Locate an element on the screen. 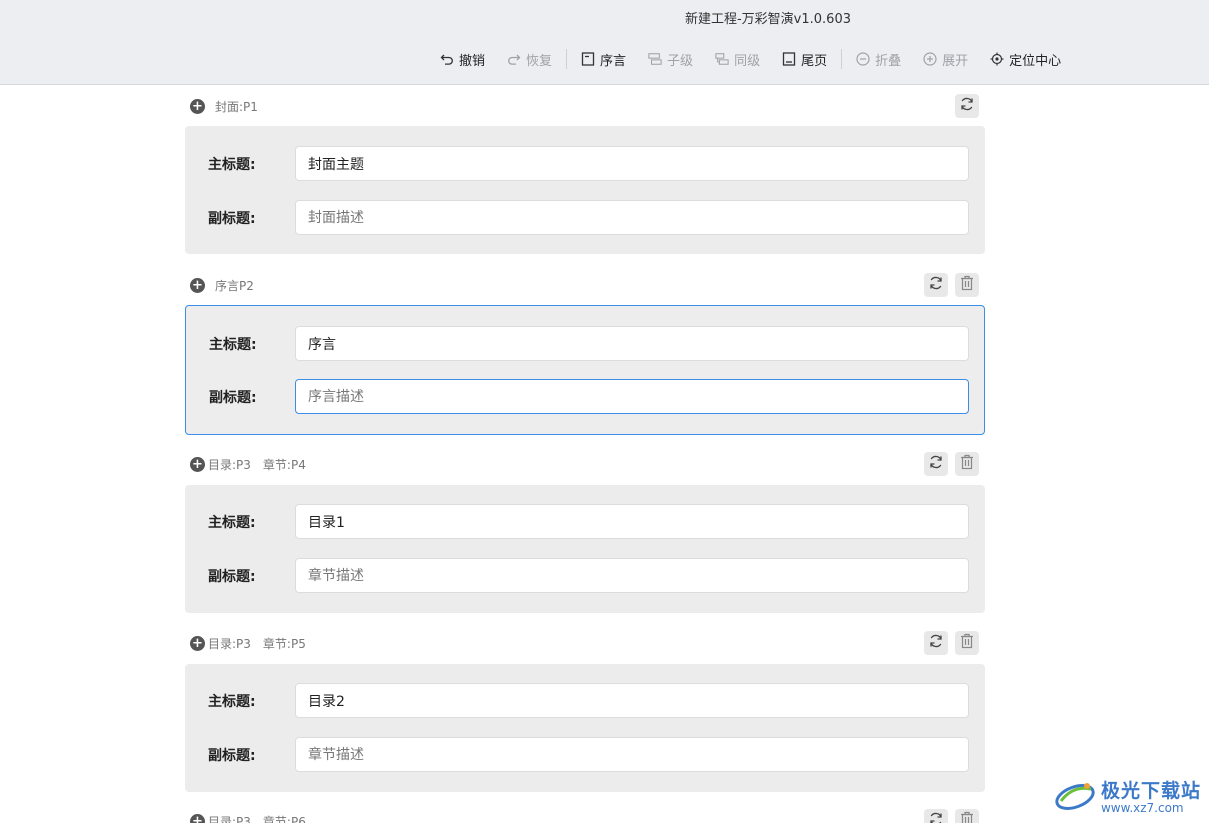 This screenshot has width=1209, height=823. aurora-logo-icon is located at coordinates (1075, 797).